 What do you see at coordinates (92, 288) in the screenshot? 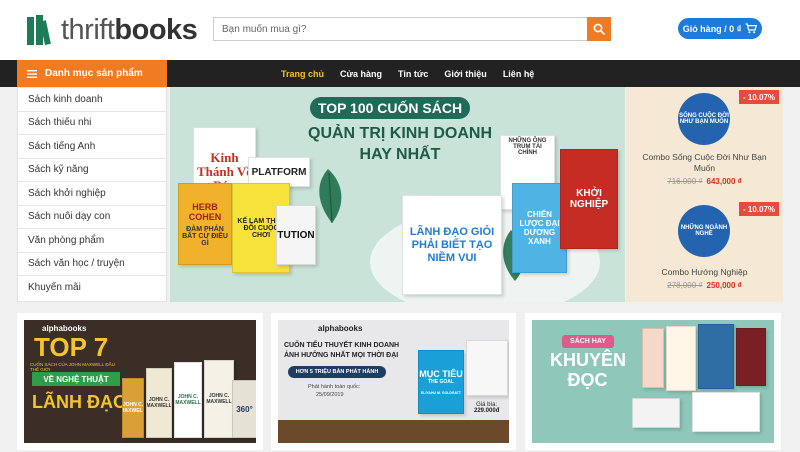
I see `sidebar-item-promotions: Khuyến mãi` at bounding box center [92, 288].